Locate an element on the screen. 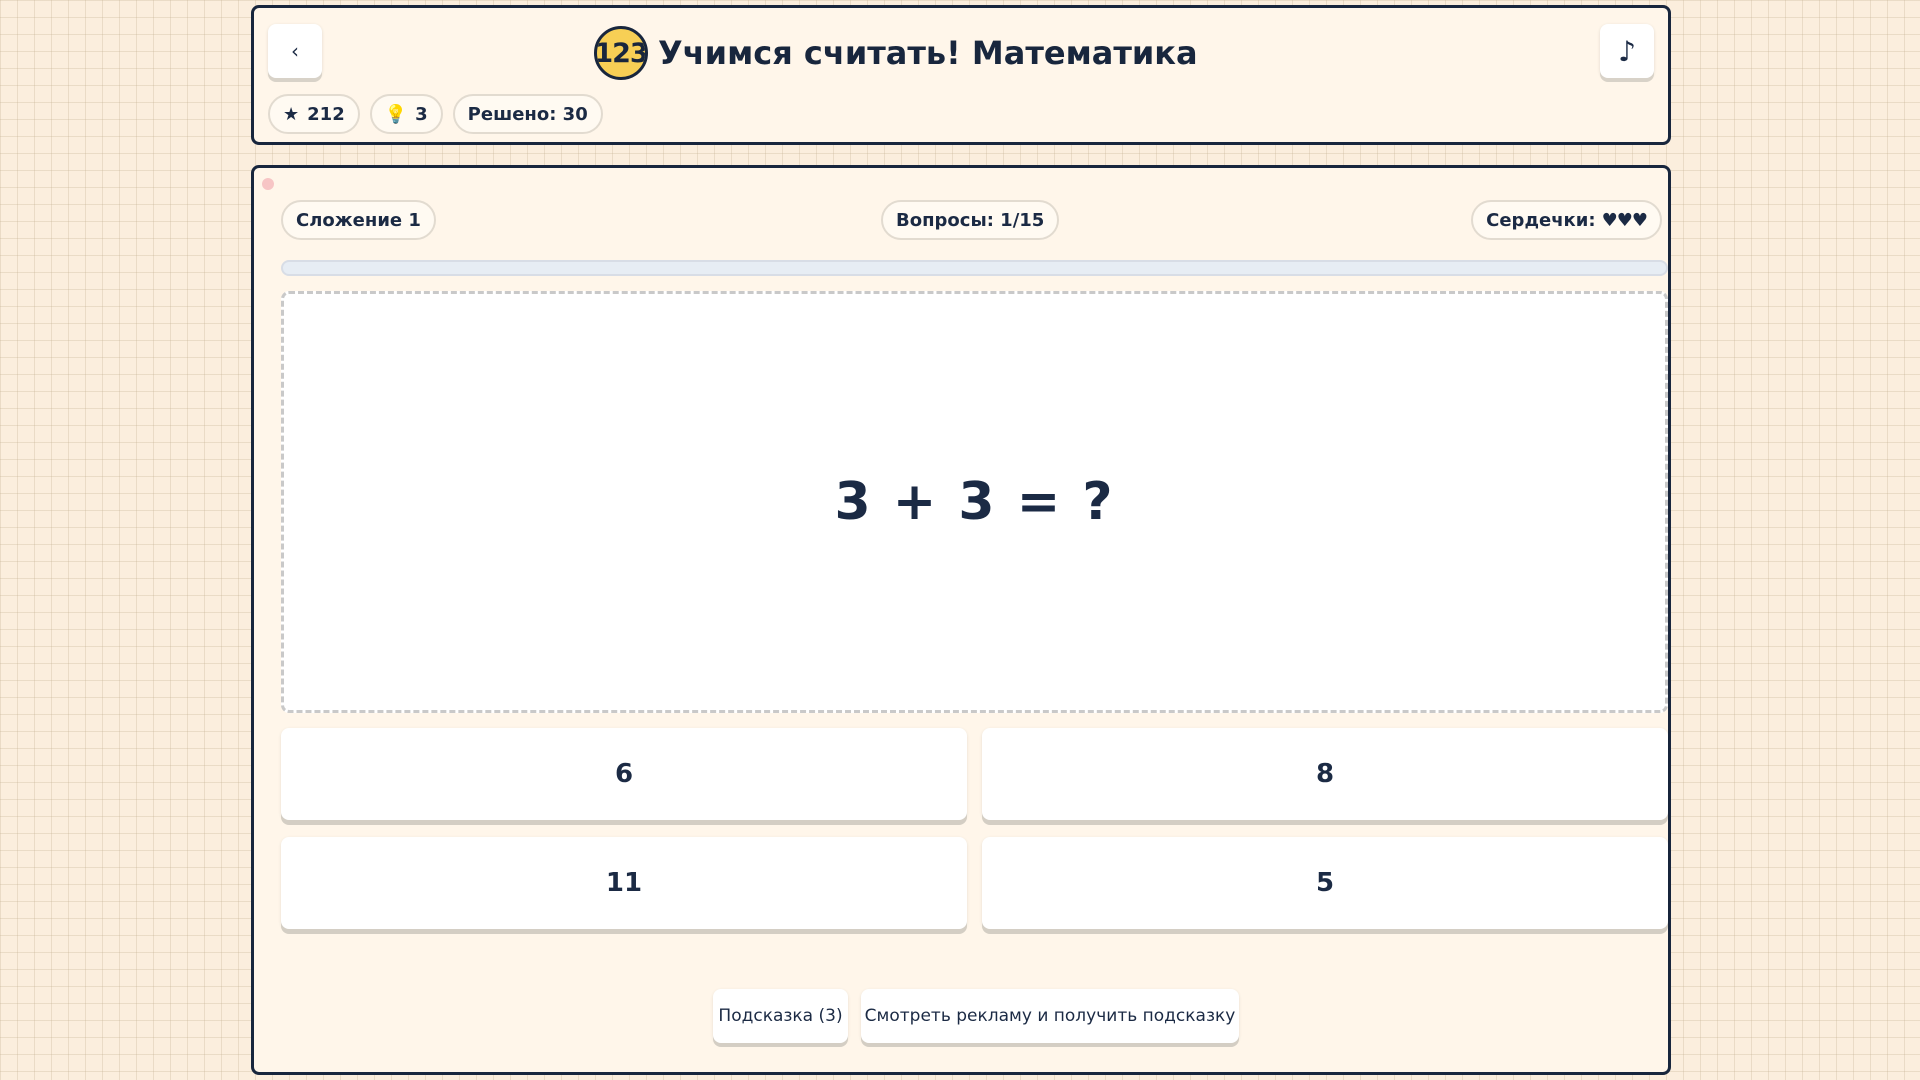  hints-counter: 💡 3 is located at coordinates (406, 114).